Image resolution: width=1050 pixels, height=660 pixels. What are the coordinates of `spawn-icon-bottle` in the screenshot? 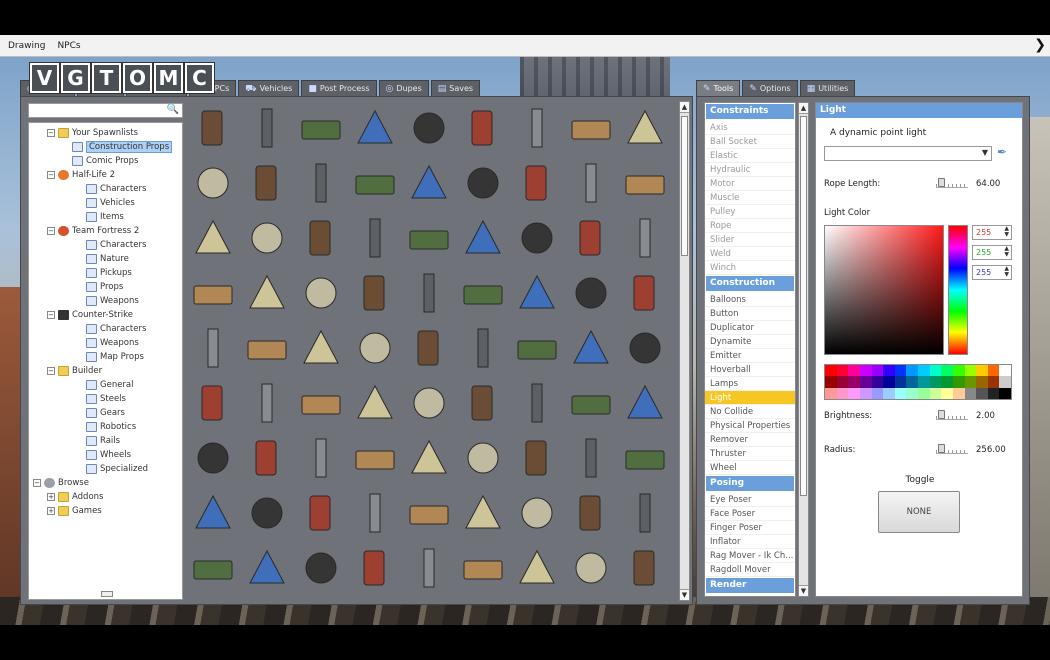 It's located at (645, 514).